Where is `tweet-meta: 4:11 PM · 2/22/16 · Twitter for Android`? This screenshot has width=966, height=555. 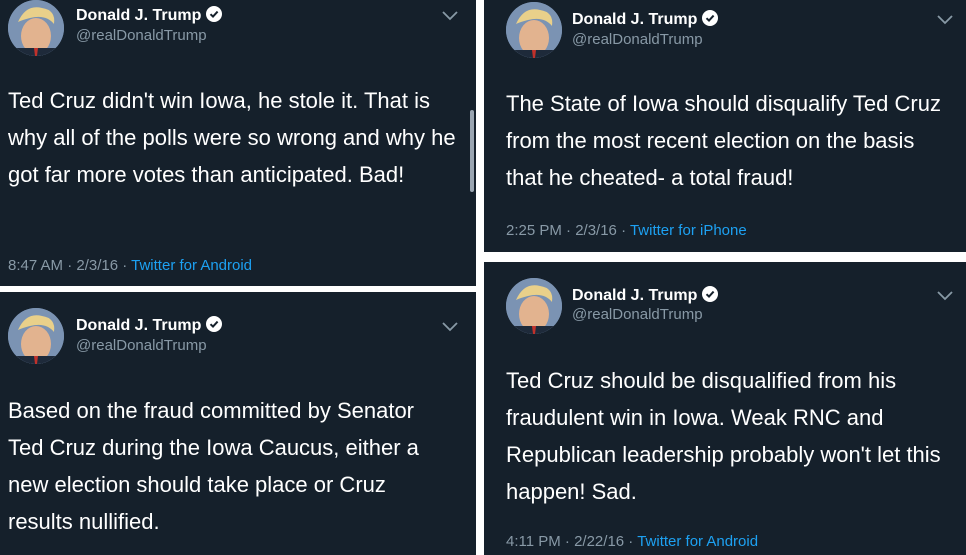
tweet-meta: 4:11 PM · 2/22/16 · Twitter for Android is located at coordinates (632, 541).